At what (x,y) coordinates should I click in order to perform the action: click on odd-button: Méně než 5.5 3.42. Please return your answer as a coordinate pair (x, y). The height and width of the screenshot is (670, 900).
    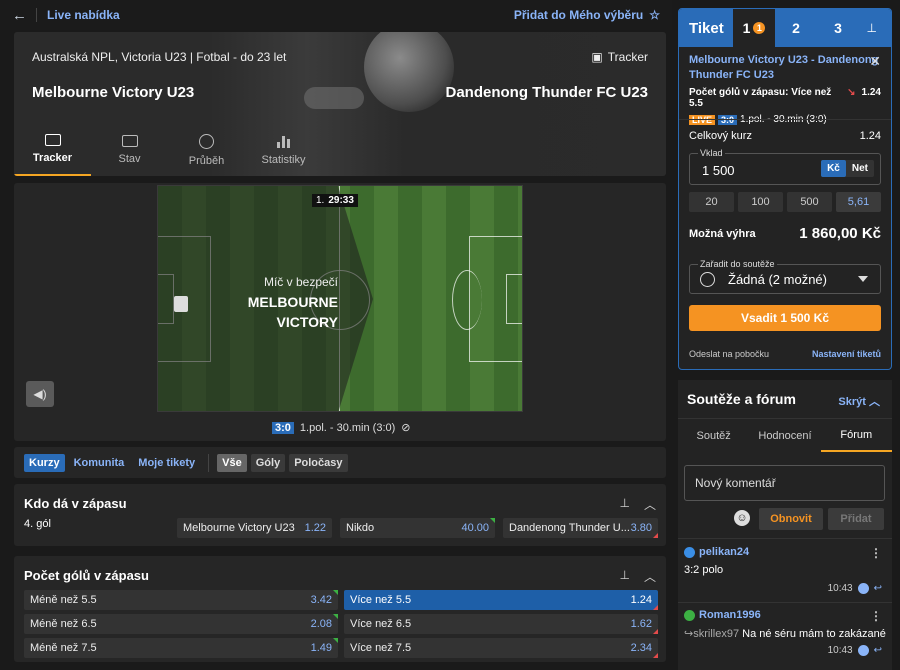
    Looking at the image, I should click on (181, 600).